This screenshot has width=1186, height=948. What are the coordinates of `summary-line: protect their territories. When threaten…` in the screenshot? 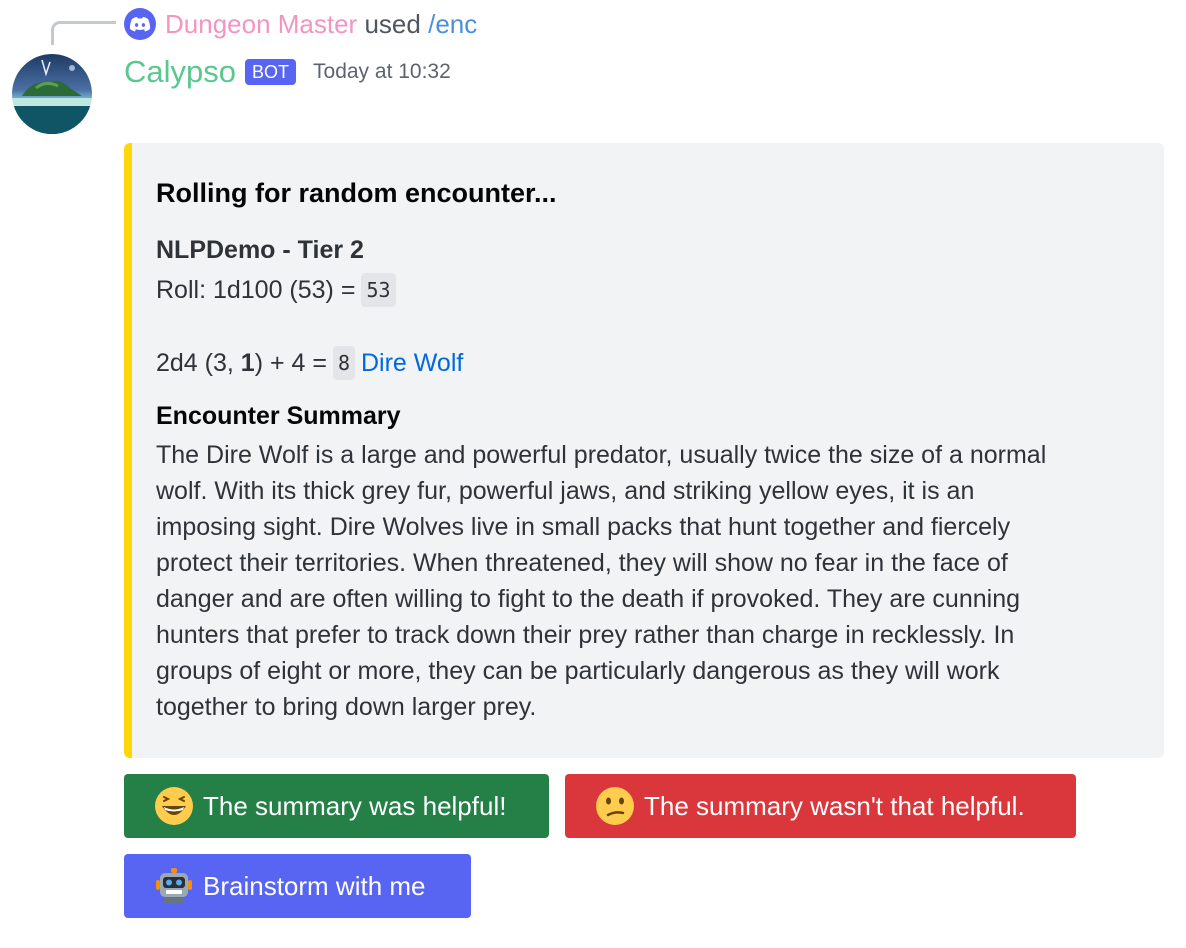 It's located at (582, 563).